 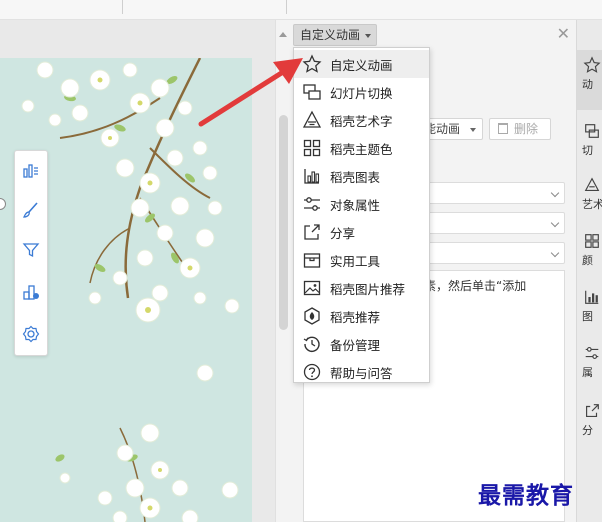 What do you see at coordinates (587, 372) in the screenshot?
I see `side-tab-label: 属` at bounding box center [587, 372].